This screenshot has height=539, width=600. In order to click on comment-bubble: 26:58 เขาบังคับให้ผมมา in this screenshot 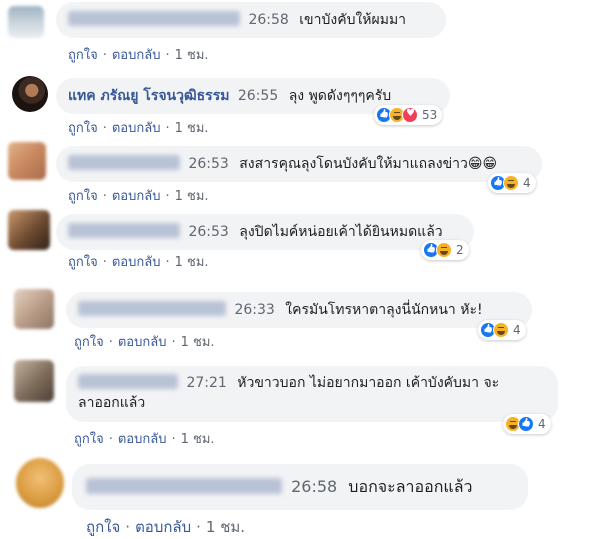, I will do `click(251, 20)`.